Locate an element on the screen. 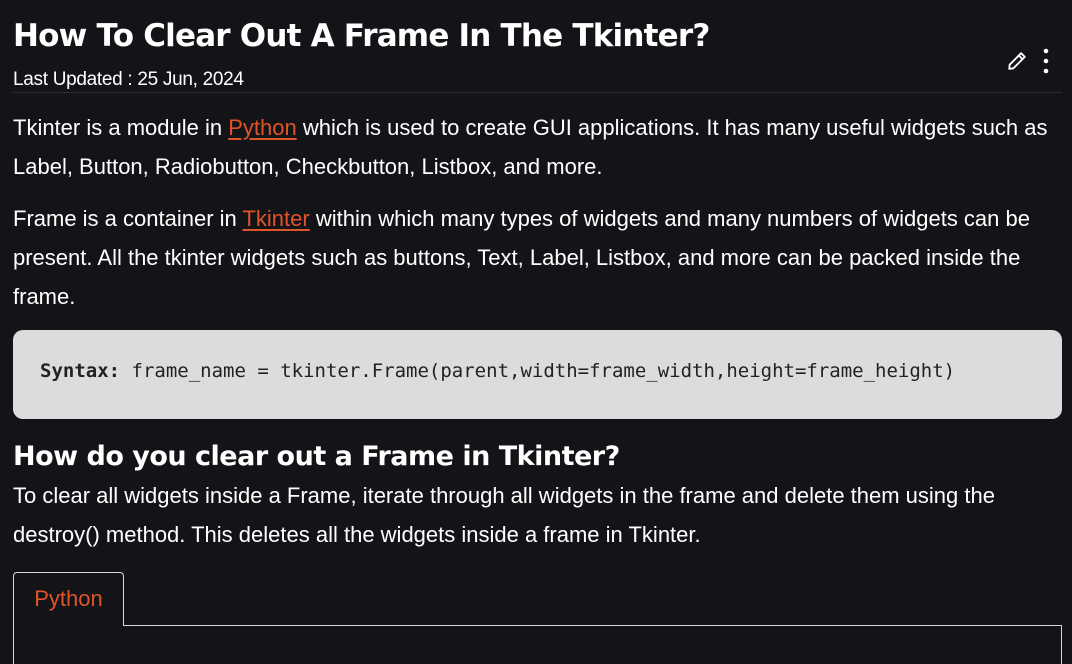  article-meta: Last Updated : 25 Jun, 2024 is located at coordinates (537, 70).